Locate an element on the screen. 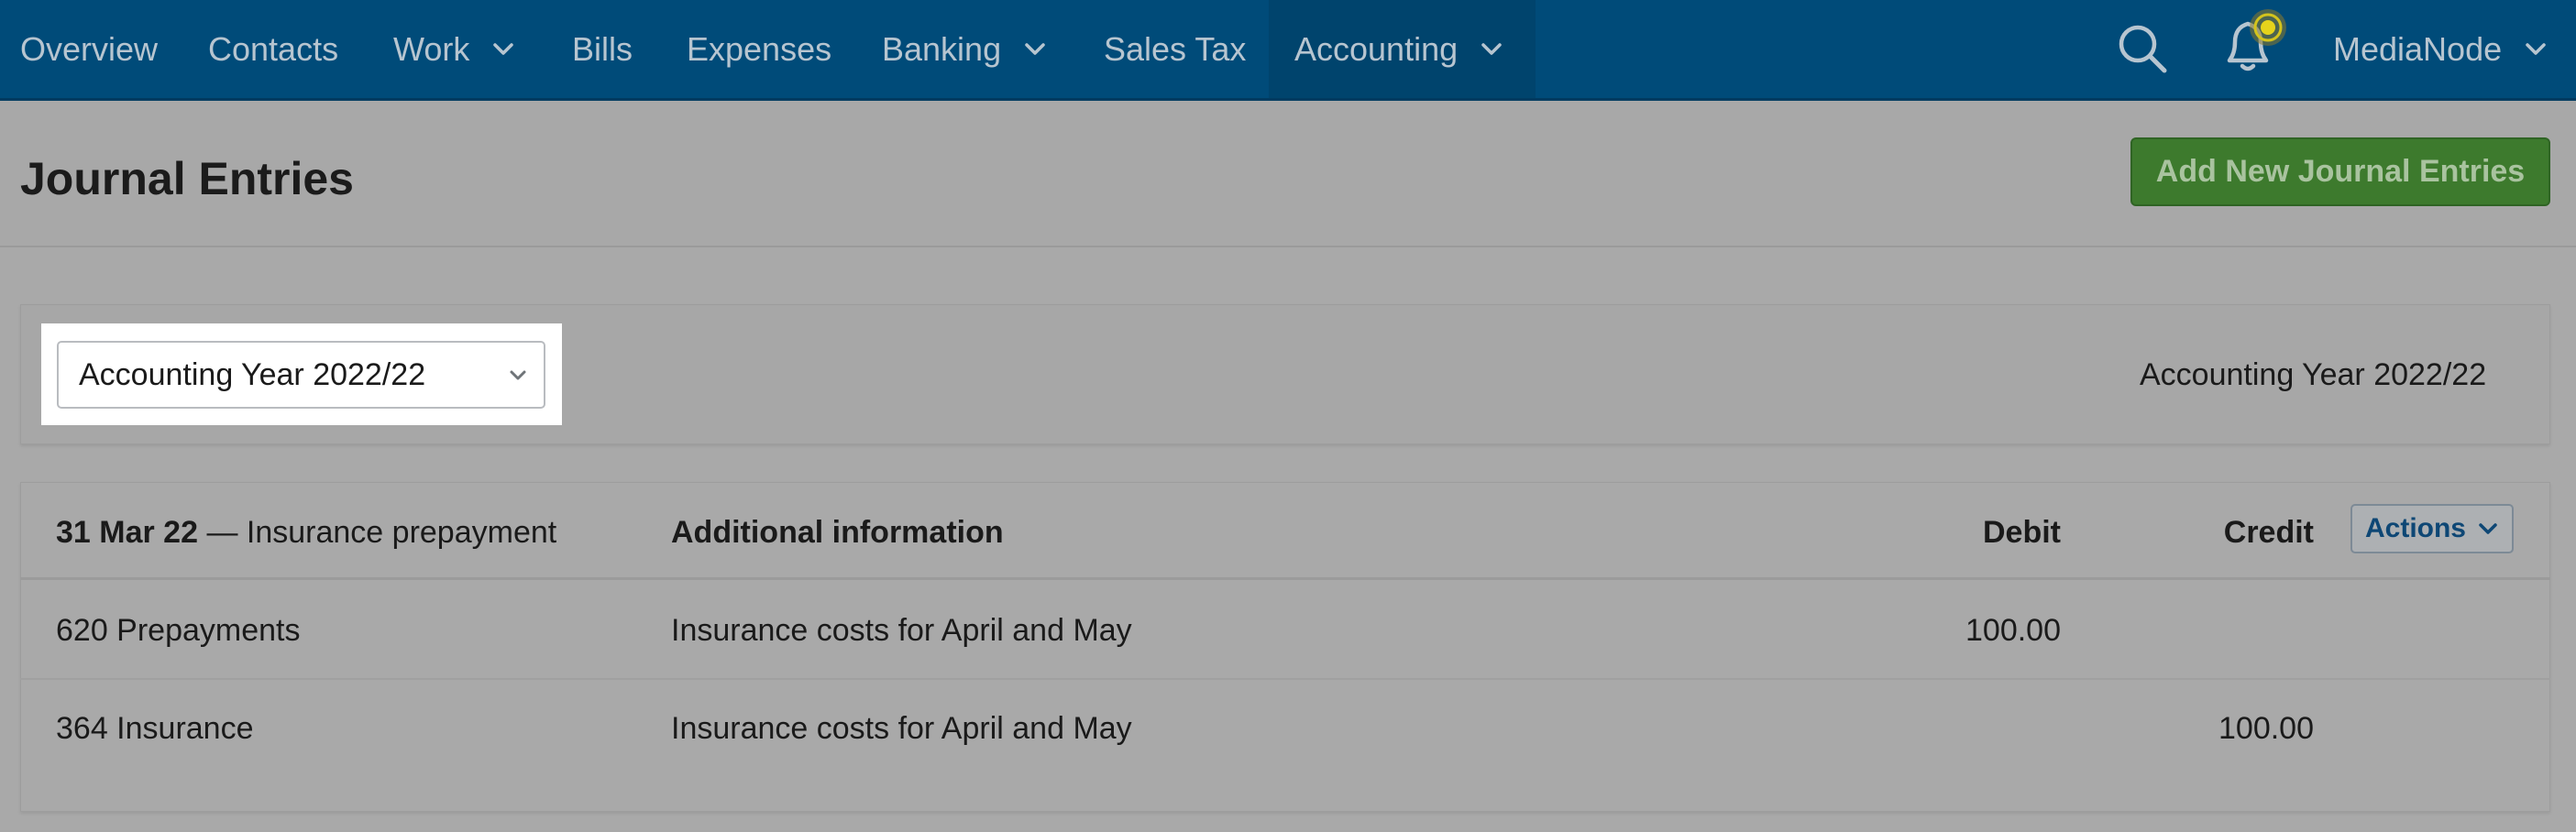 This screenshot has height=832, width=2576. column-header-debit: Debit is located at coordinates (2022, 532).